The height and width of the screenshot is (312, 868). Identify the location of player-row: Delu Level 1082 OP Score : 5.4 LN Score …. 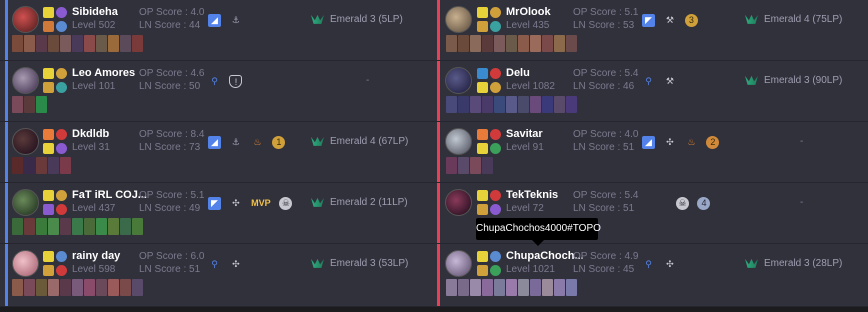
(651, 91).